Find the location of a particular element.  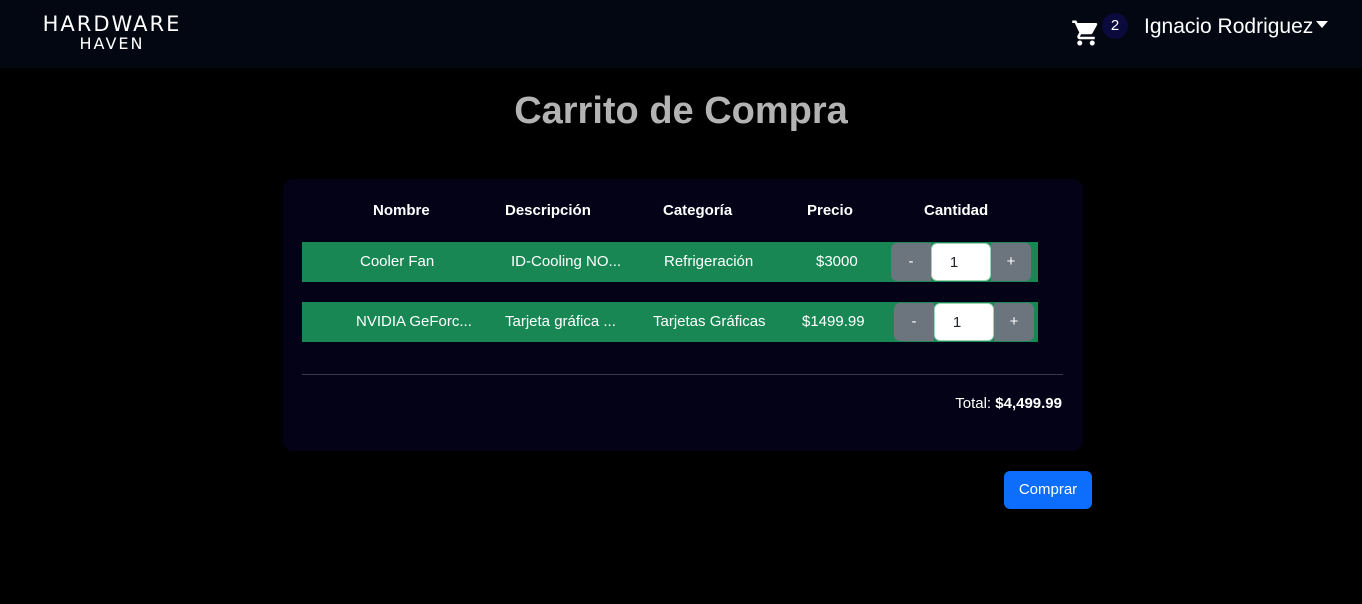

total-summary: Total: $4,499.99 is located at coordinates (1008, 403).